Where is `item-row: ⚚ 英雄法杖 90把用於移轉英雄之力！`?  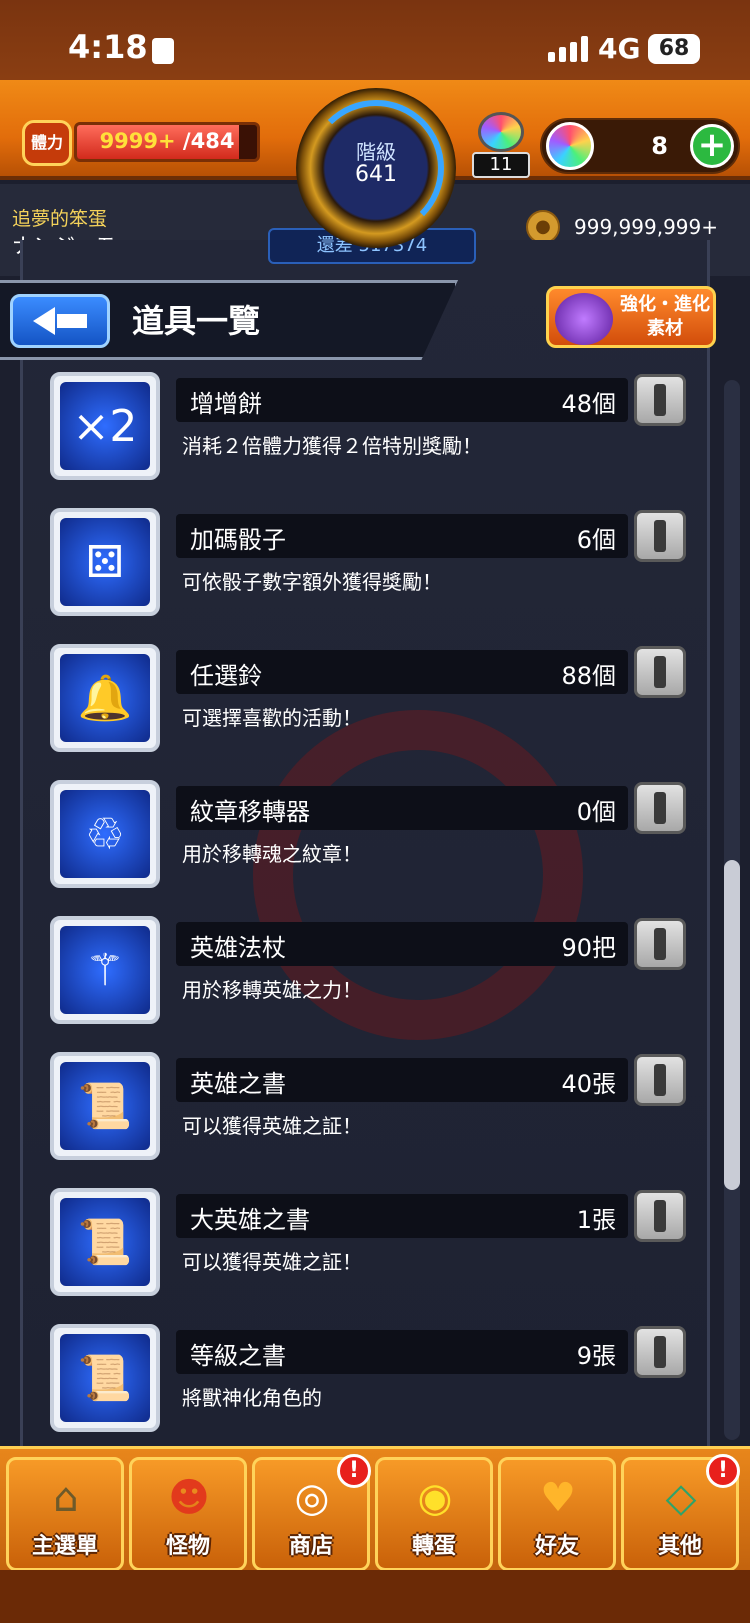 item-row: ⚚ 英雄法杖 90把用於移轉英雄之力！ is located at coordinates (370, 976).